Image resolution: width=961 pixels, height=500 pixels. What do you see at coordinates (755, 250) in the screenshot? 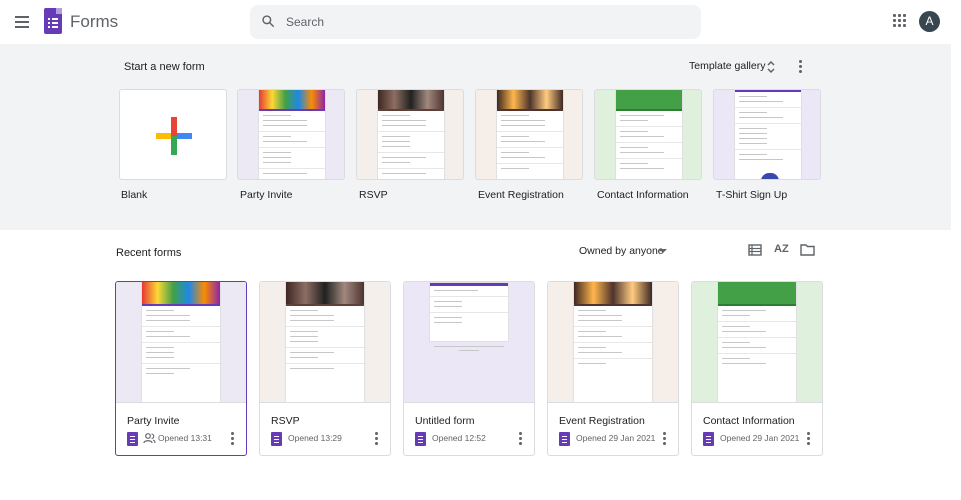
I see `list-view-icon` at bounding box center [755, 250].